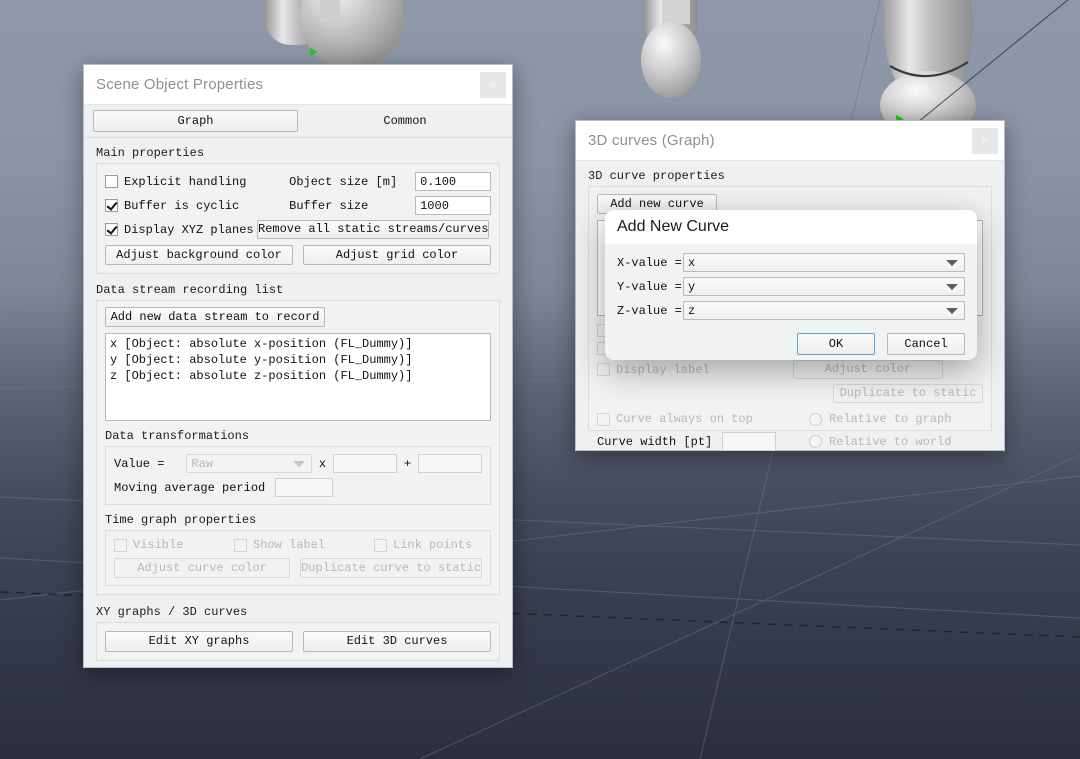  What do you see at coordinates (202, 463) in the screenshot?
I see `transform-select-value: Raw` at bounding box center [202, 463].